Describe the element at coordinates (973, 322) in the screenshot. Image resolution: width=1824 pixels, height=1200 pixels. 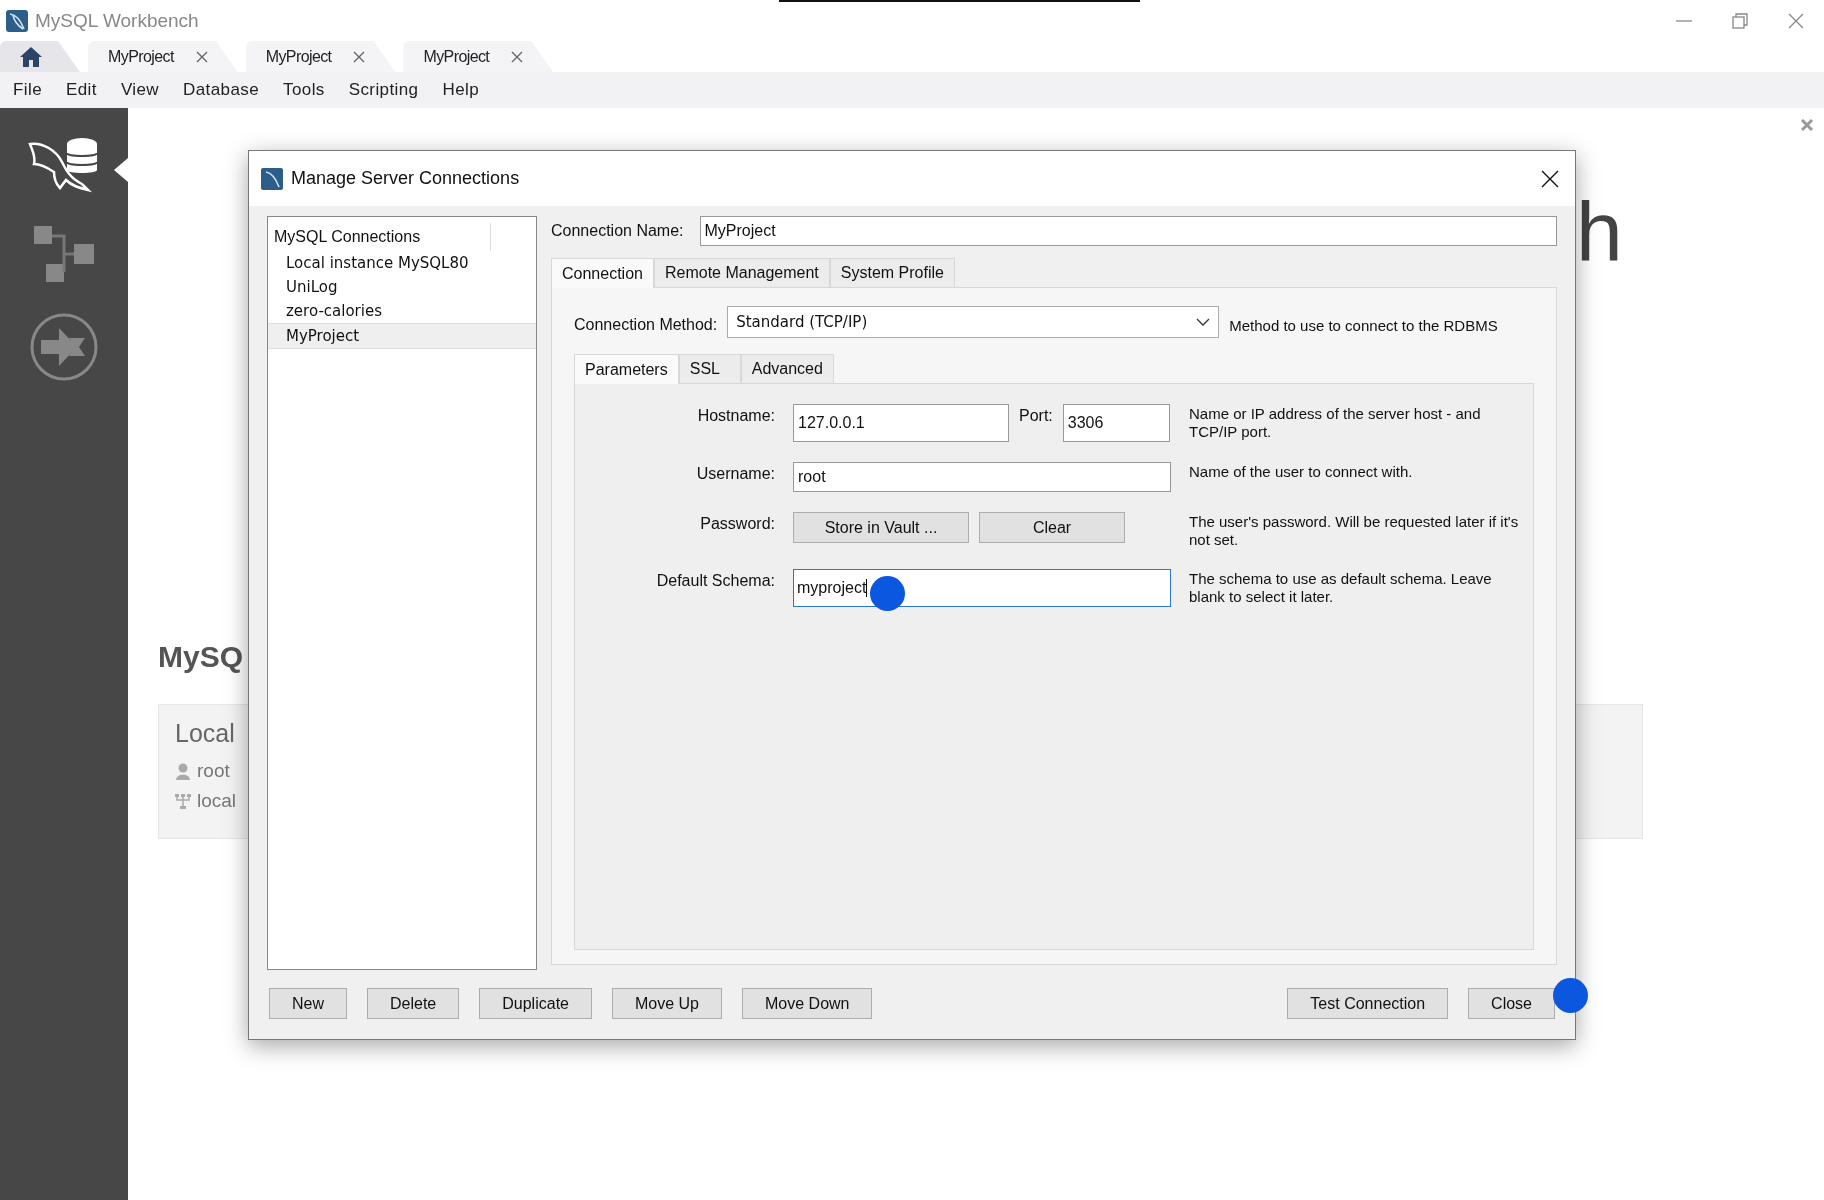
I see `connection-method-dropdown: Standard (TCP/IP)` at that location.